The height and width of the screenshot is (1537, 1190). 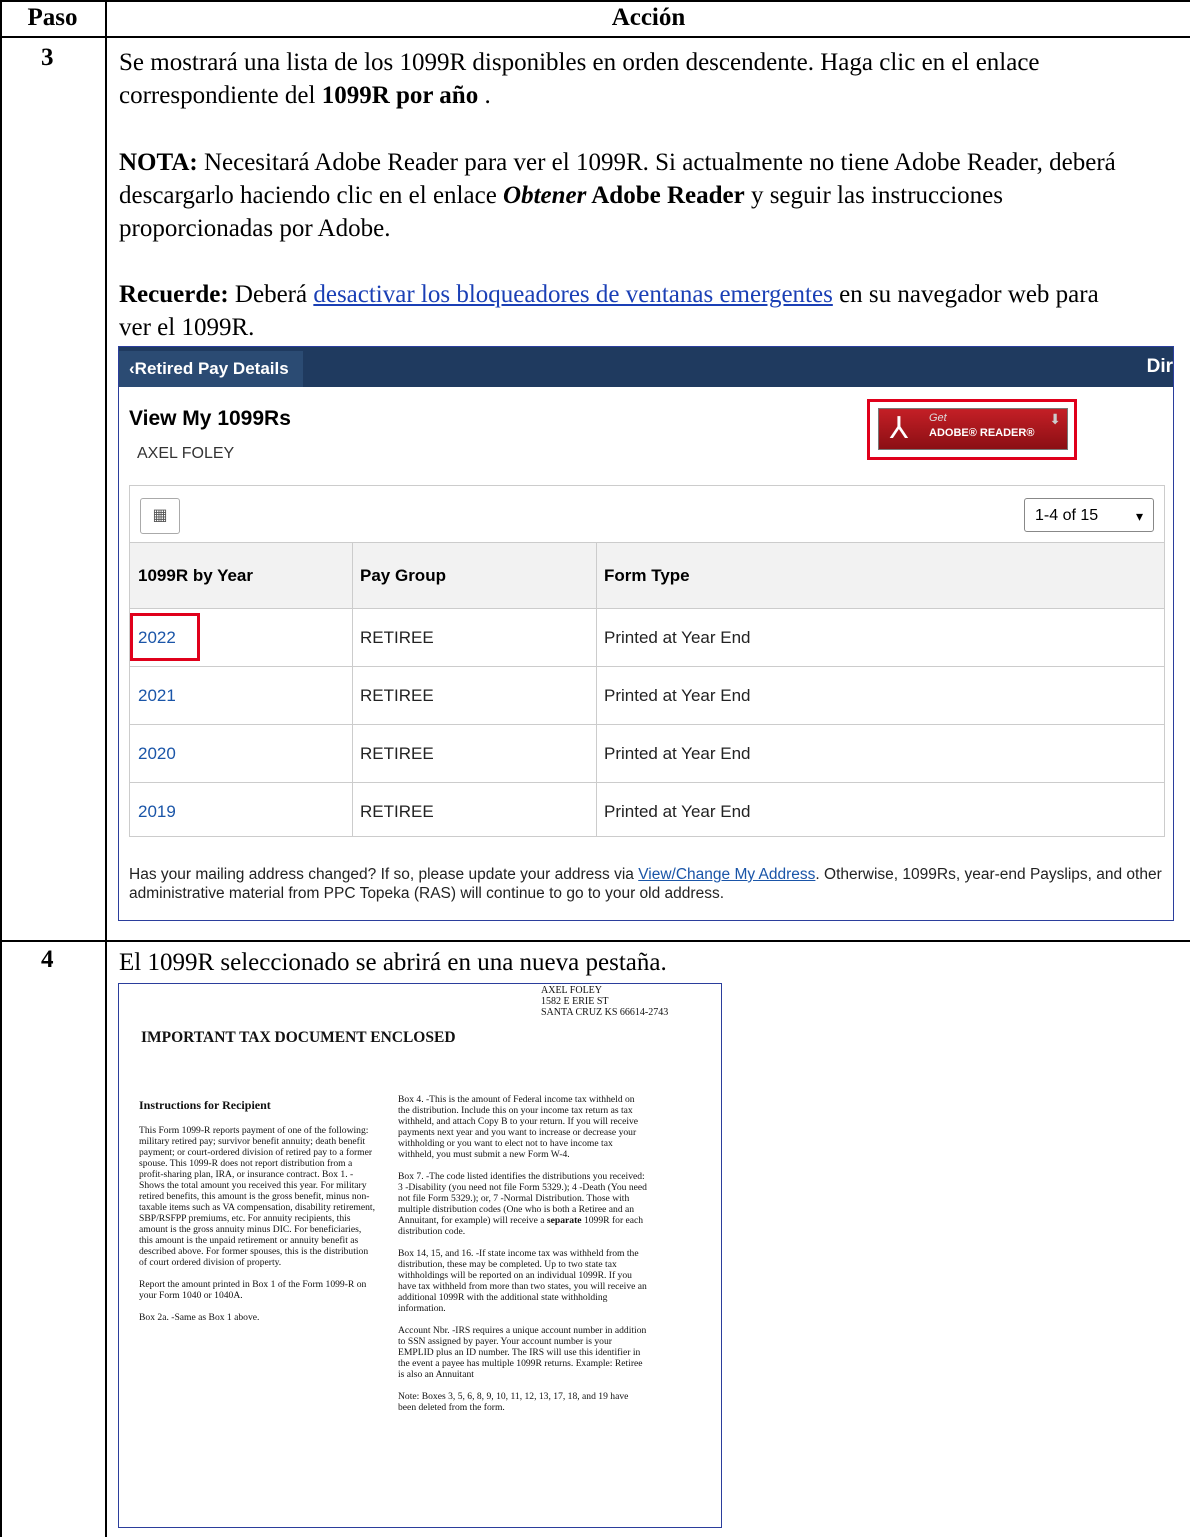 I want to click on document-heading: IMPORTANT TAX DOCUMENT ENCLOSED, so click(x=298, y=1037).